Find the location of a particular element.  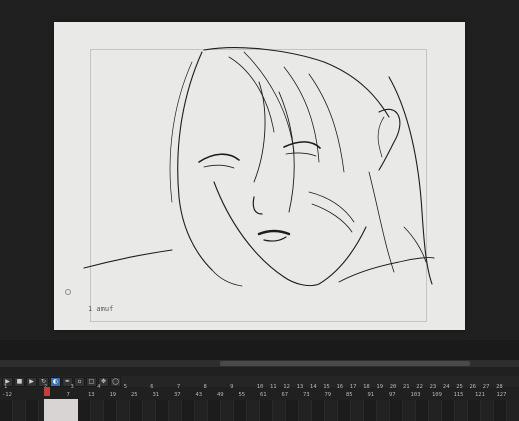

frame-tick-label: 20 is located at coordinates (393, 387).